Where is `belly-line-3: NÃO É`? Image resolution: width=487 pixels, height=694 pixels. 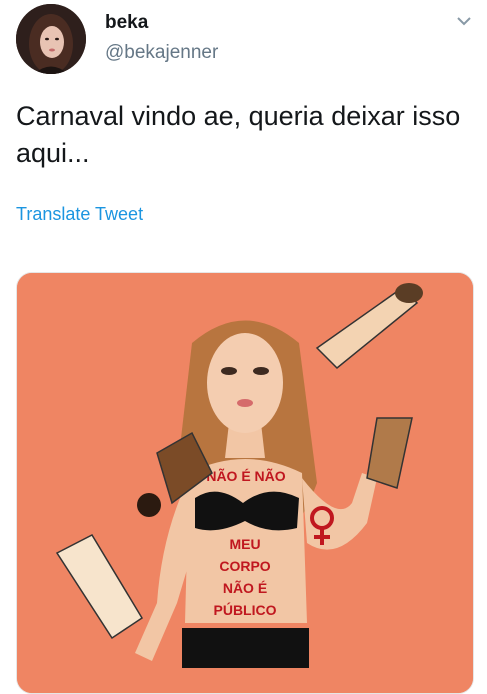 belly-line-3: NÃO É is located at coordinates (245, 587).